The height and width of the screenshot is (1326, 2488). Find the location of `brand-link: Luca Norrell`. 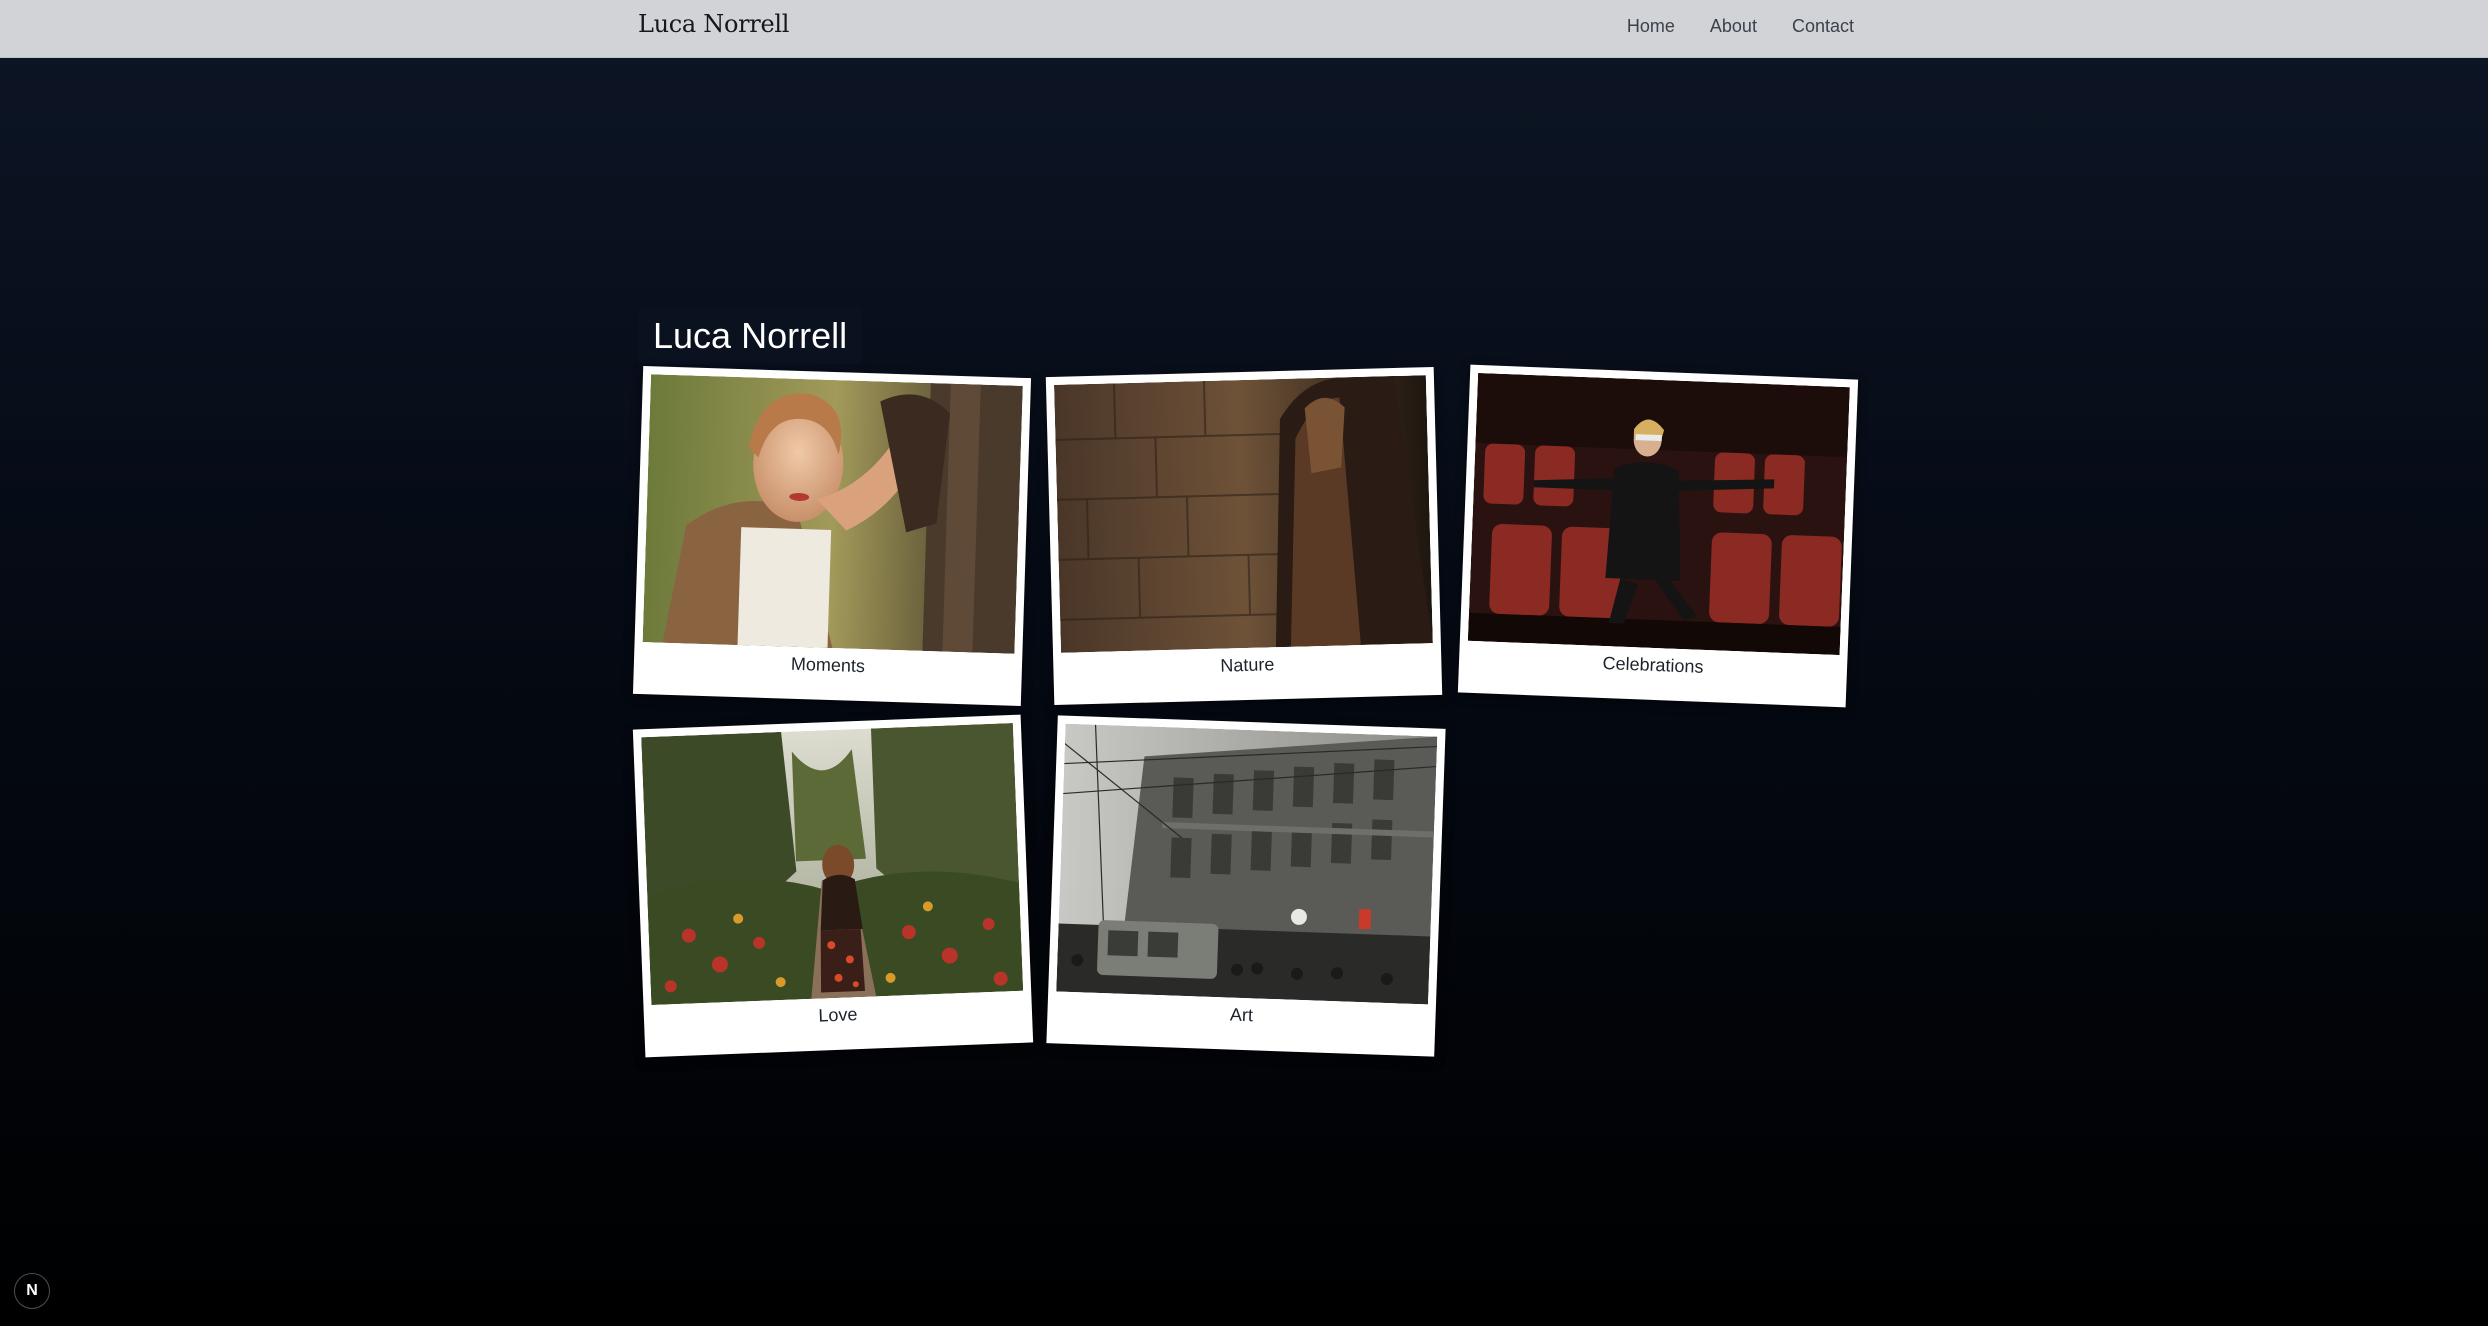

brand-link: Luca Norrell is located at coordinates (713, 24).